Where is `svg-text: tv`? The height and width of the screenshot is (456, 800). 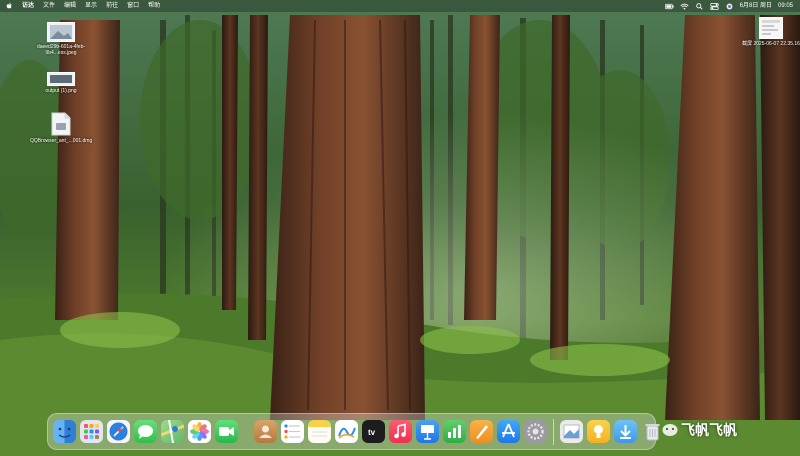 svg-text: tv is located at coordinates (372, 432).